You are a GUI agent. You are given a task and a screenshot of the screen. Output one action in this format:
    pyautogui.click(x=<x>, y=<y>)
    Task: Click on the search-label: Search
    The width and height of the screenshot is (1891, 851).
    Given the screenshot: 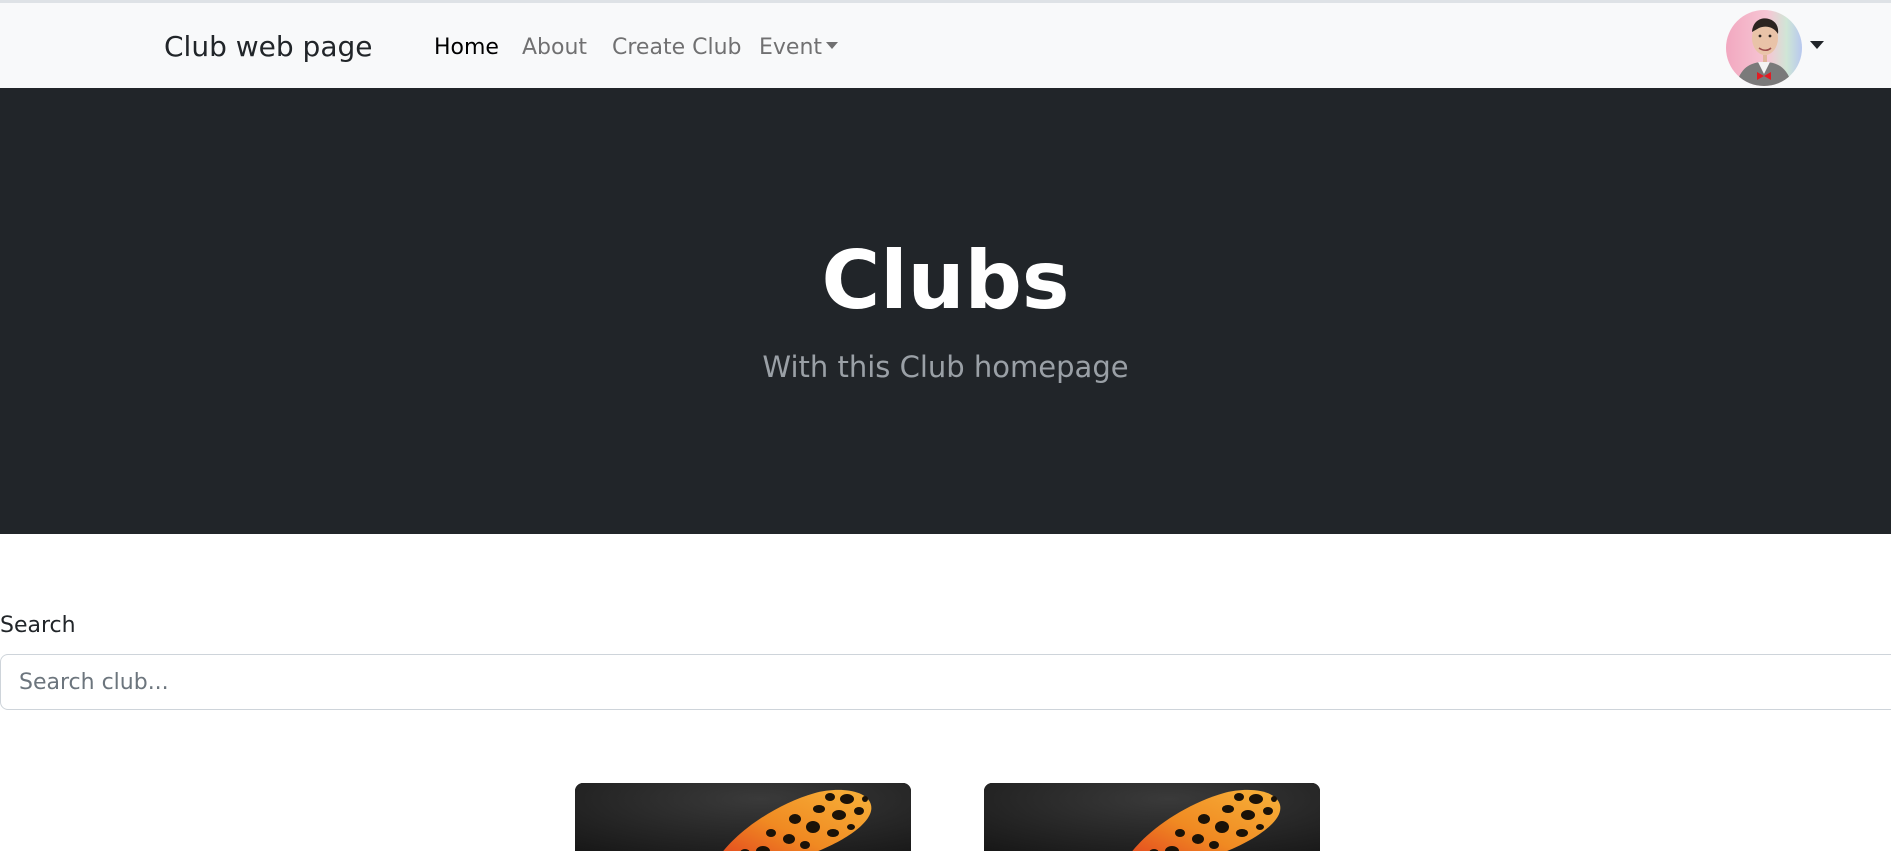 What is the action you would take?
    pyautogui.click(x=38, y=625)
    